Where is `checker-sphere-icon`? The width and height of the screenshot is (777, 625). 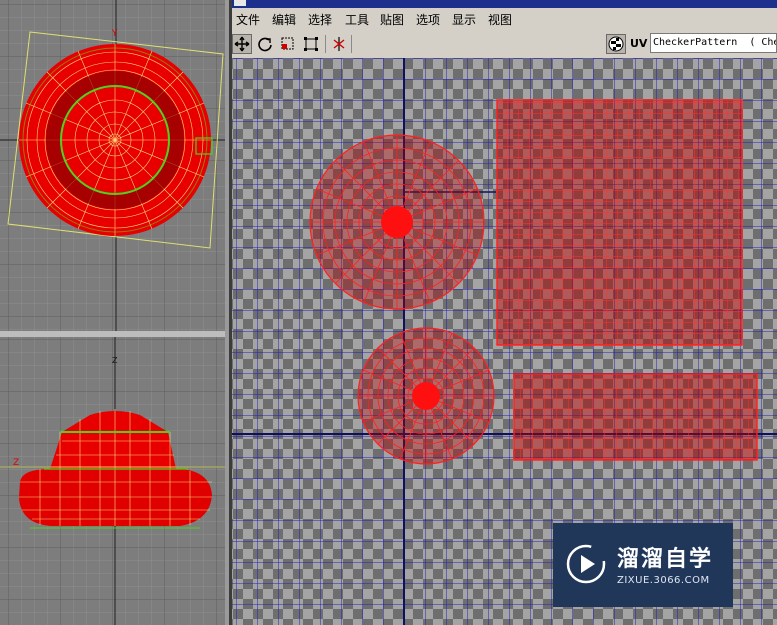
checker-sphere-icon is located at coordinates (616, 44).